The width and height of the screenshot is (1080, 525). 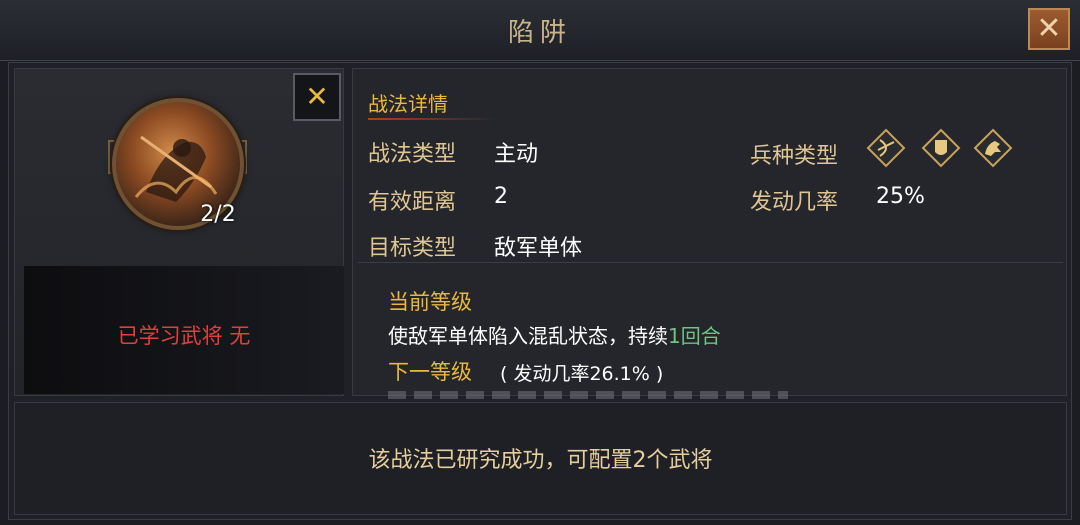 What do you see at coordinates (433, 119) in the screenshot?
I see `section-title-underline` at bounding box center [433, 119].